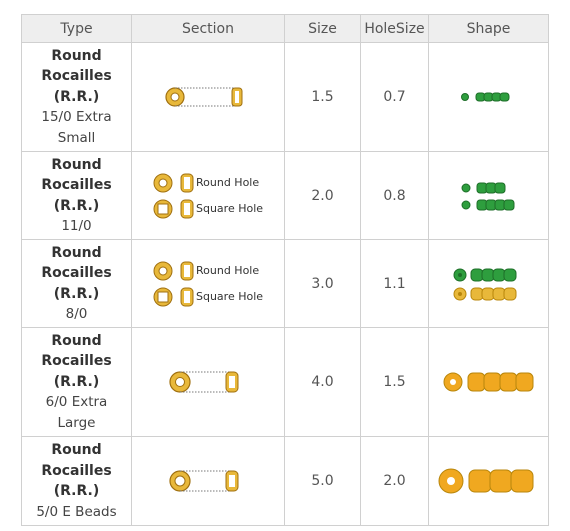  I want to click on type-size: 15/0 Extra Small, so click(76, 127).